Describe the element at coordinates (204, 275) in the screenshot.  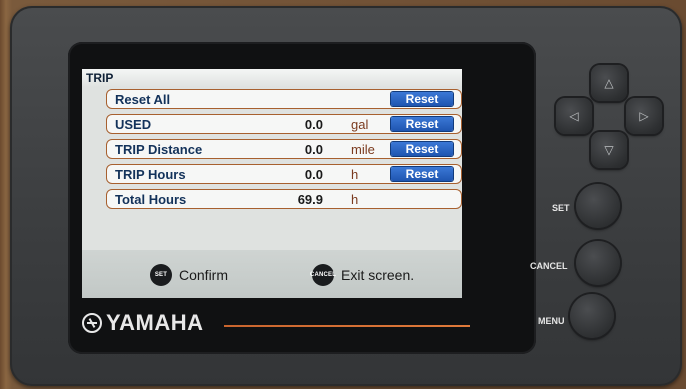
I see `hint-set-text: Confirm` at that location.